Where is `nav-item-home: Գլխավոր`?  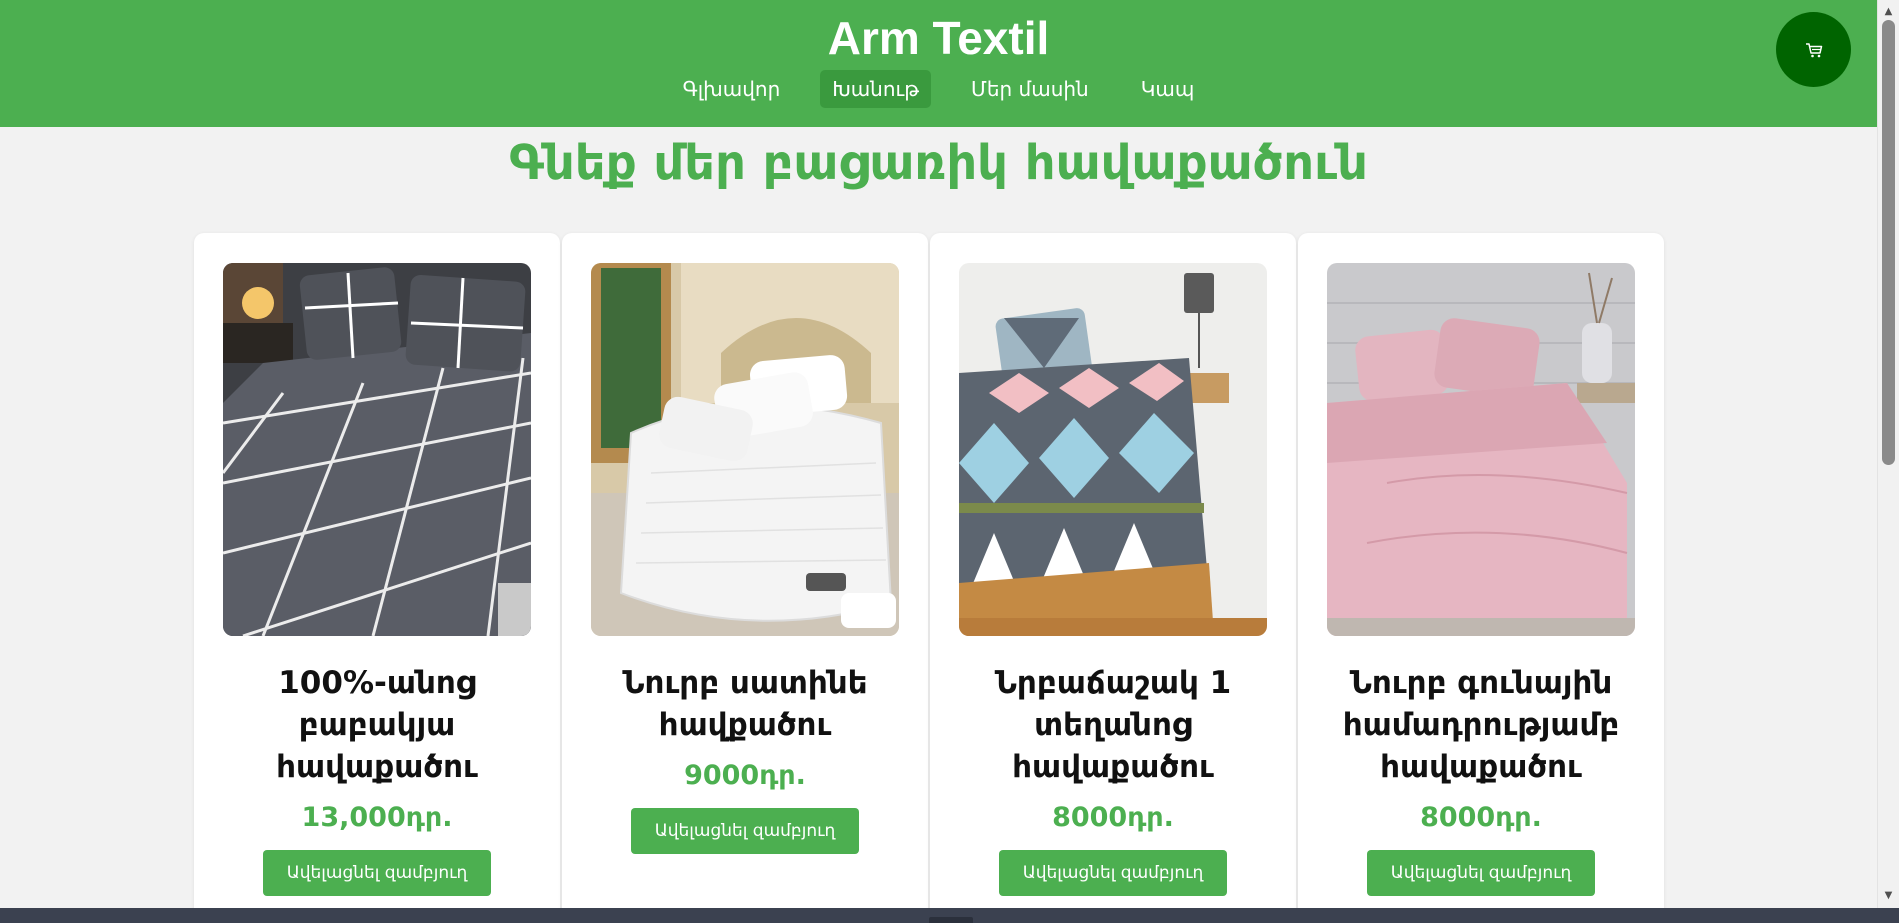 nav-item-home: Գլխավոր is located at coordinates (732, 89).